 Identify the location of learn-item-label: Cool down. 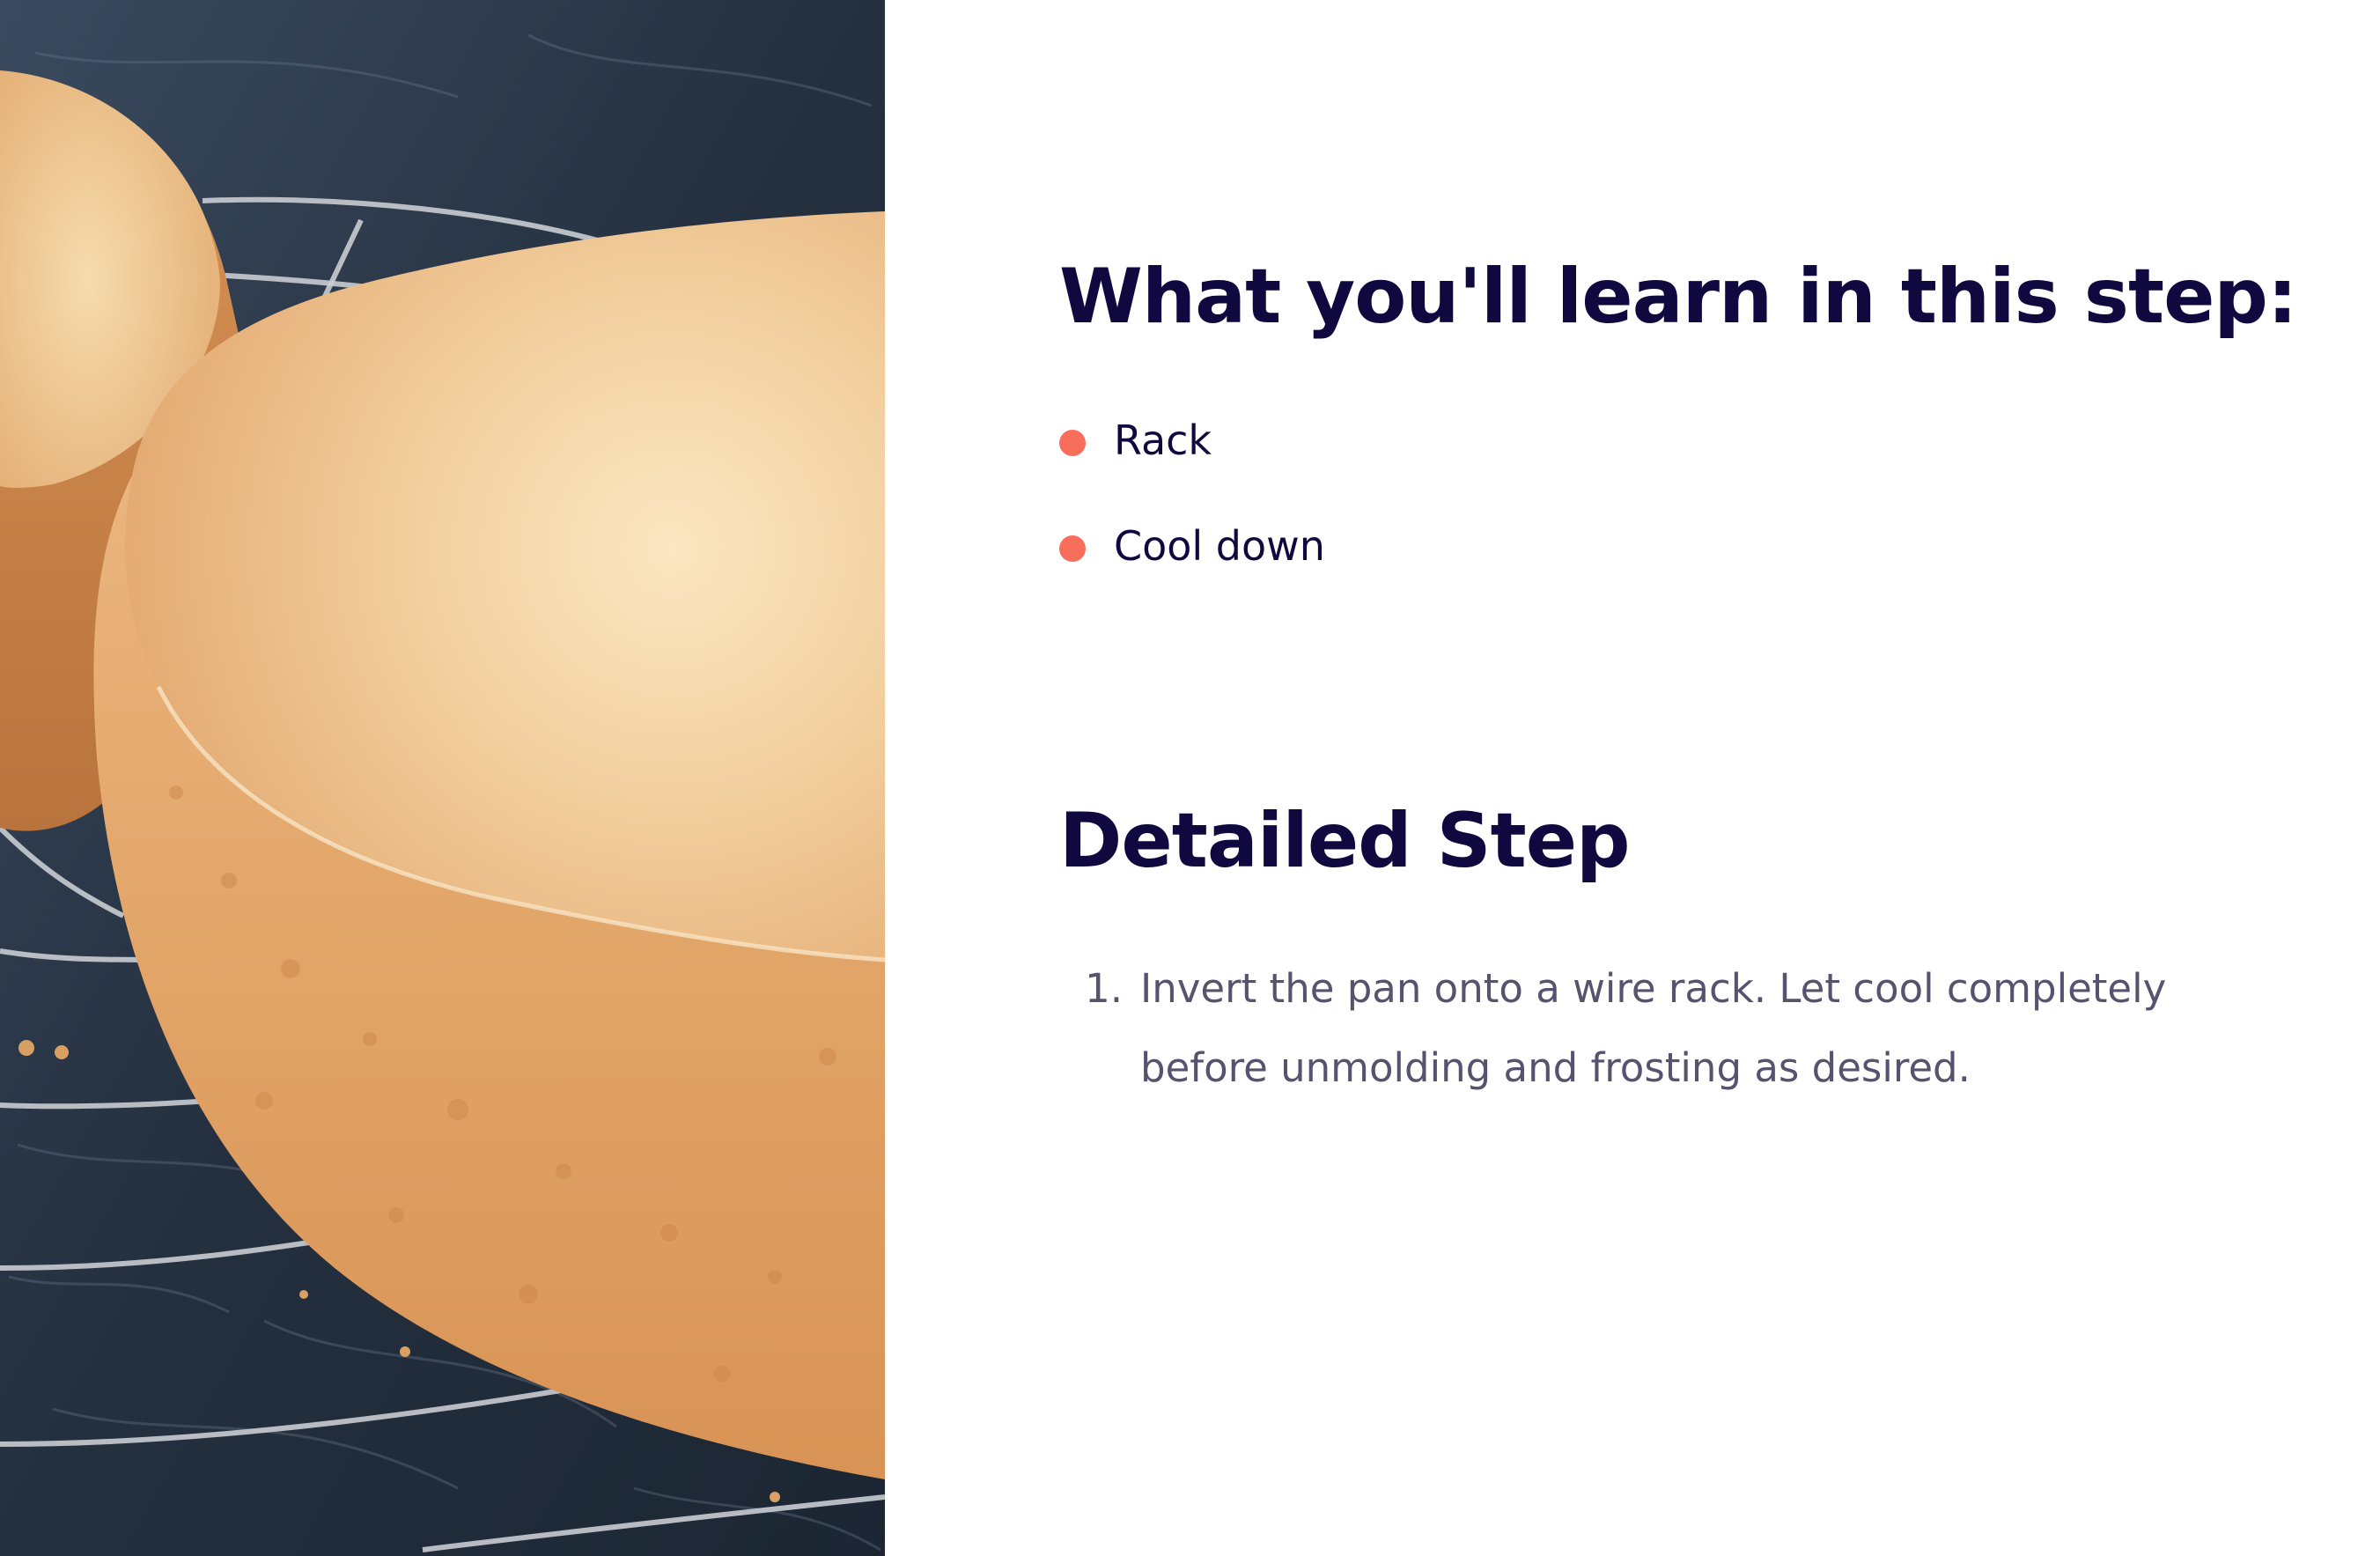
(1219, 546).